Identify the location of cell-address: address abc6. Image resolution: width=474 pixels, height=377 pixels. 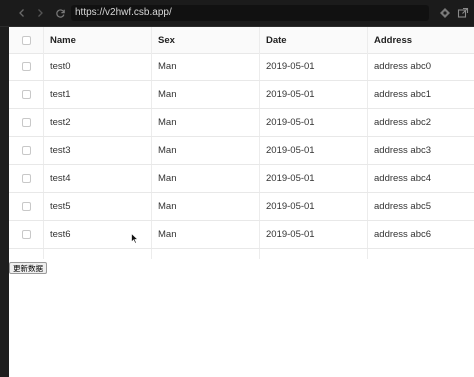
(403, 234).